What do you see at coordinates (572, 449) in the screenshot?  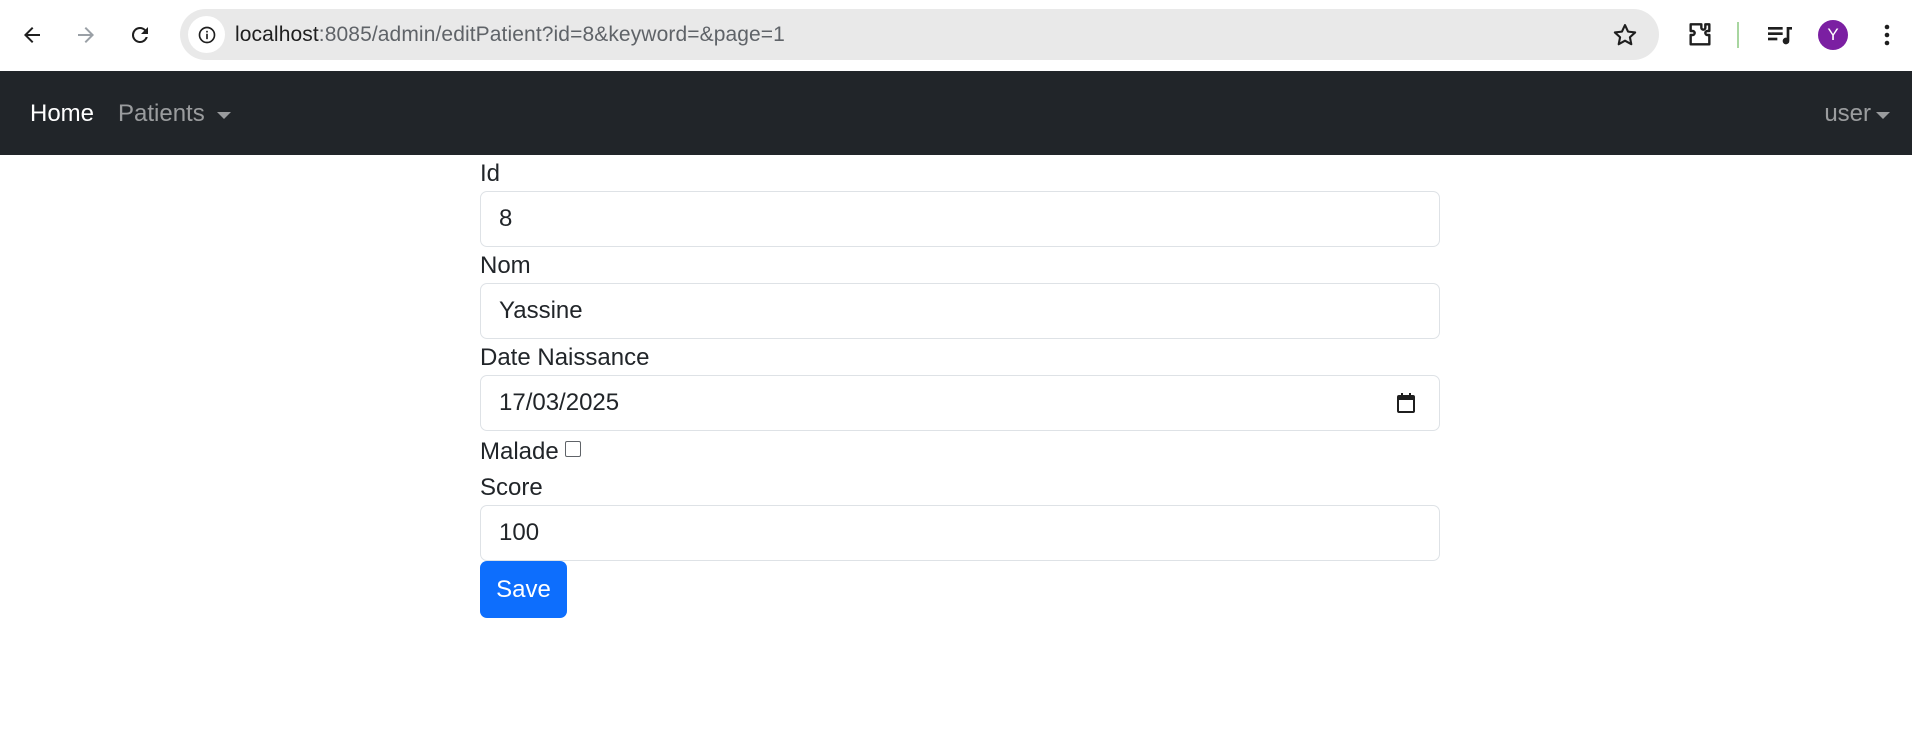 I see `malade-checkbox` at bounding box center [572, 449].